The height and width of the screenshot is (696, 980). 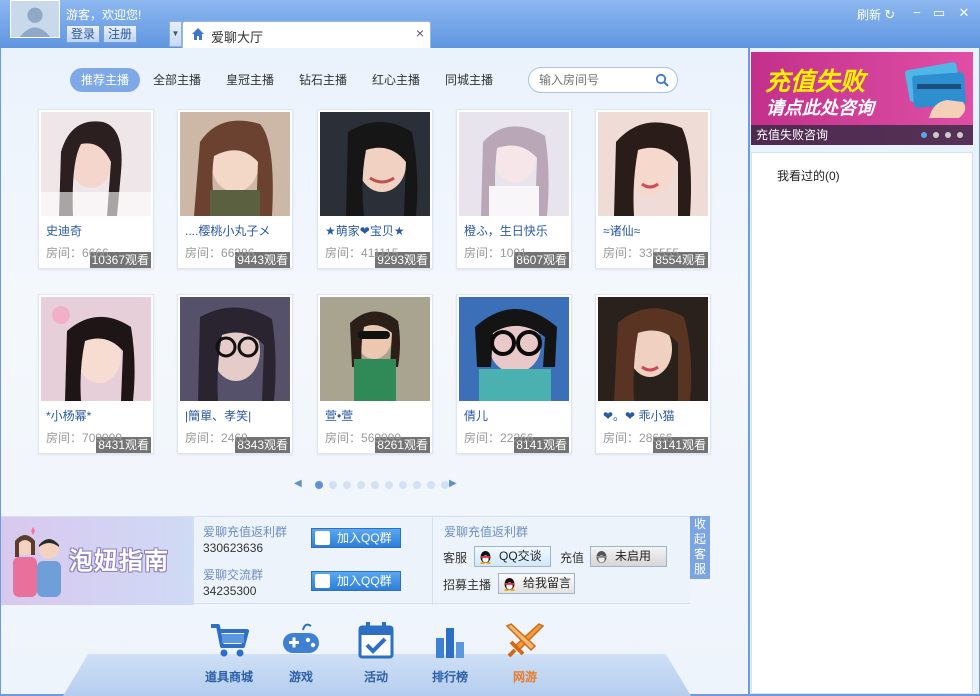 I want to click on recharge-help-banner: 充值失败 请点此处咨询 充值失败咨询, so click(x=862, y=98).